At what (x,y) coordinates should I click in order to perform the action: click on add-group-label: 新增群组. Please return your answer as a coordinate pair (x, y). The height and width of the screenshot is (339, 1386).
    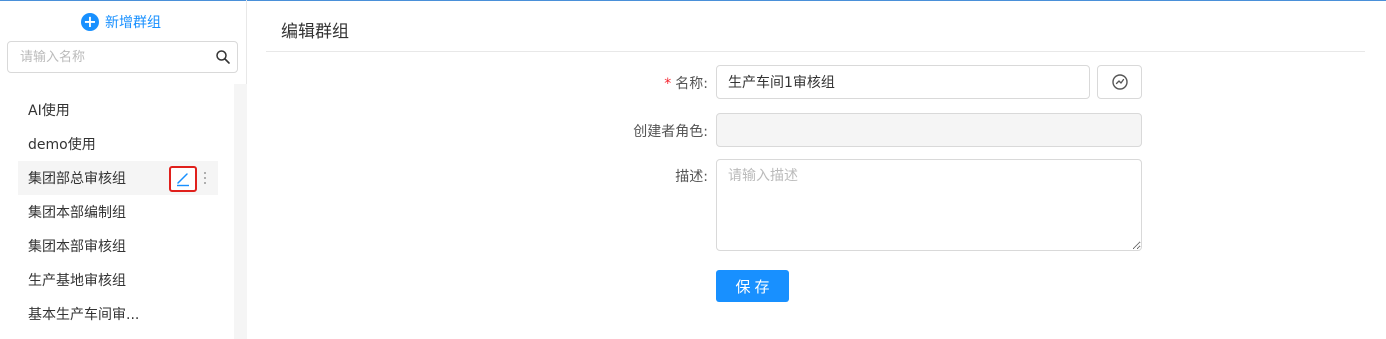
    Looking at the image, I should click on (133, 23).